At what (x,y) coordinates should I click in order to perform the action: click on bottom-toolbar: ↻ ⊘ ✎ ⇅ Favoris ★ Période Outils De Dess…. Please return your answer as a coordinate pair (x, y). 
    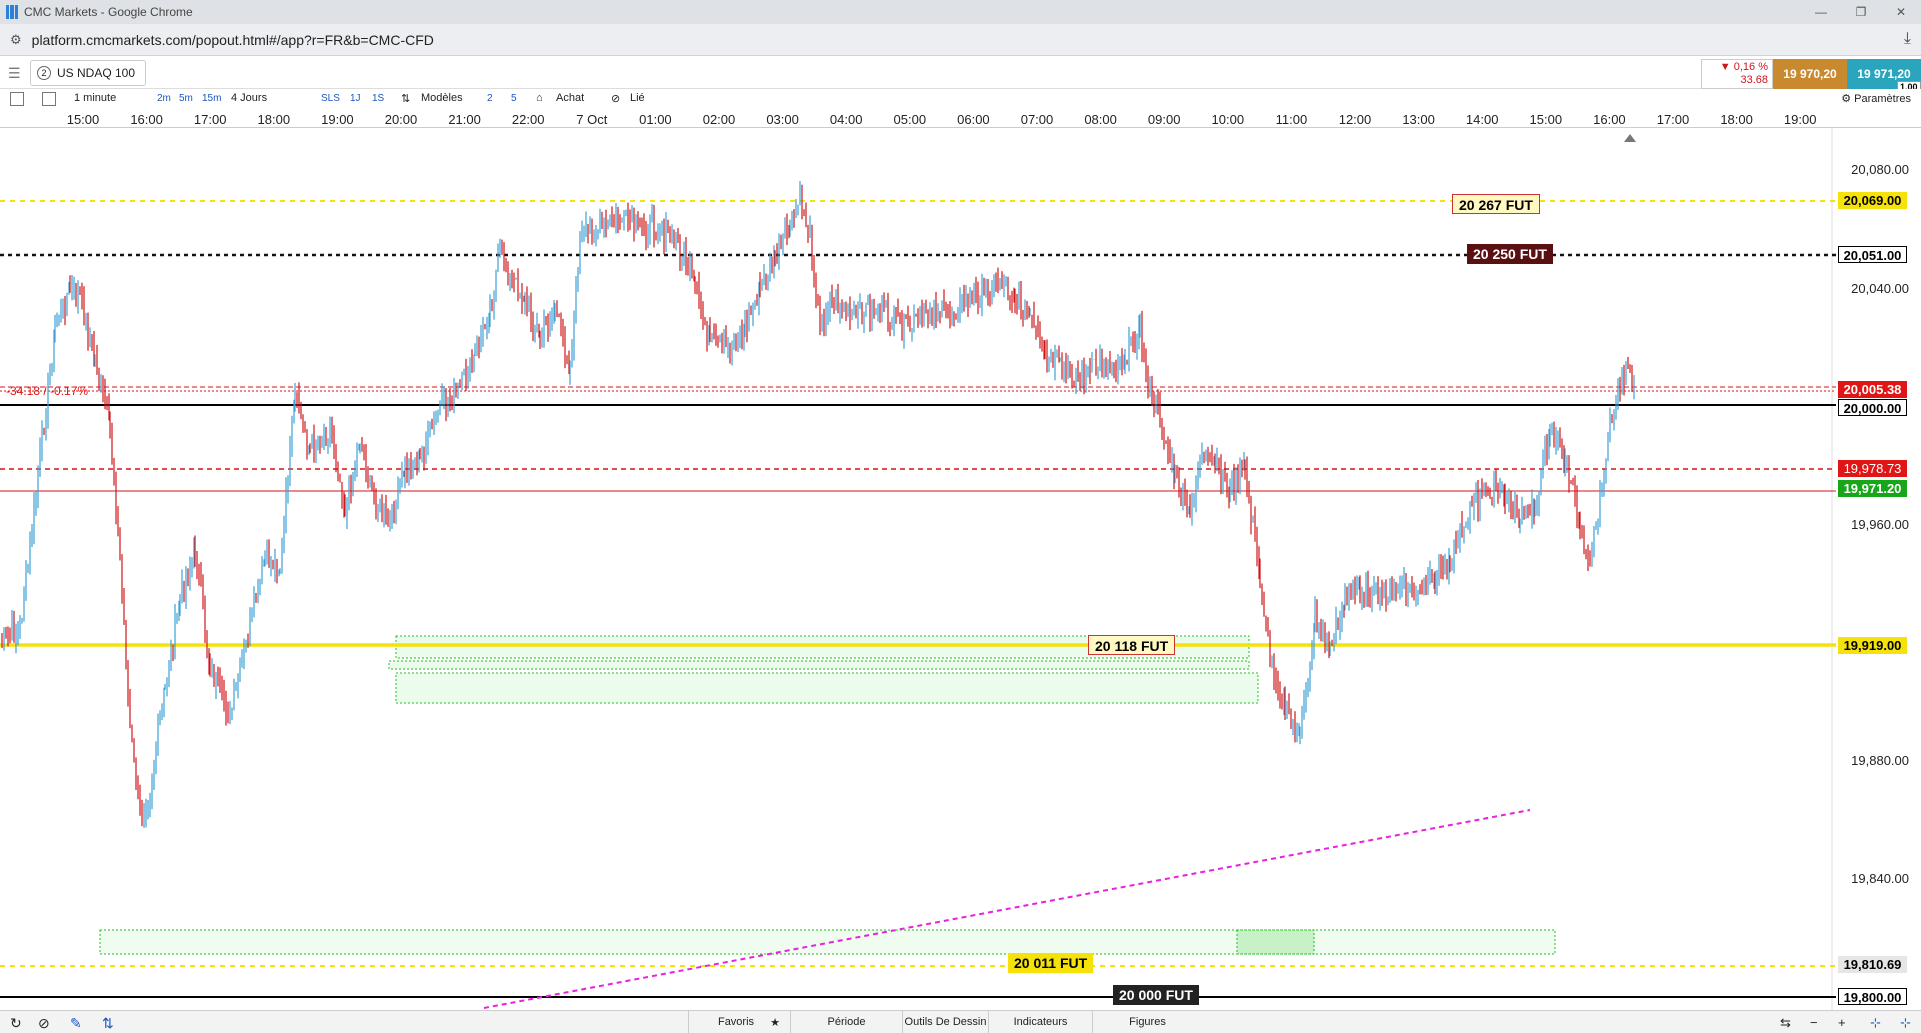
    Looking at the image, I should click on (960, 1021).